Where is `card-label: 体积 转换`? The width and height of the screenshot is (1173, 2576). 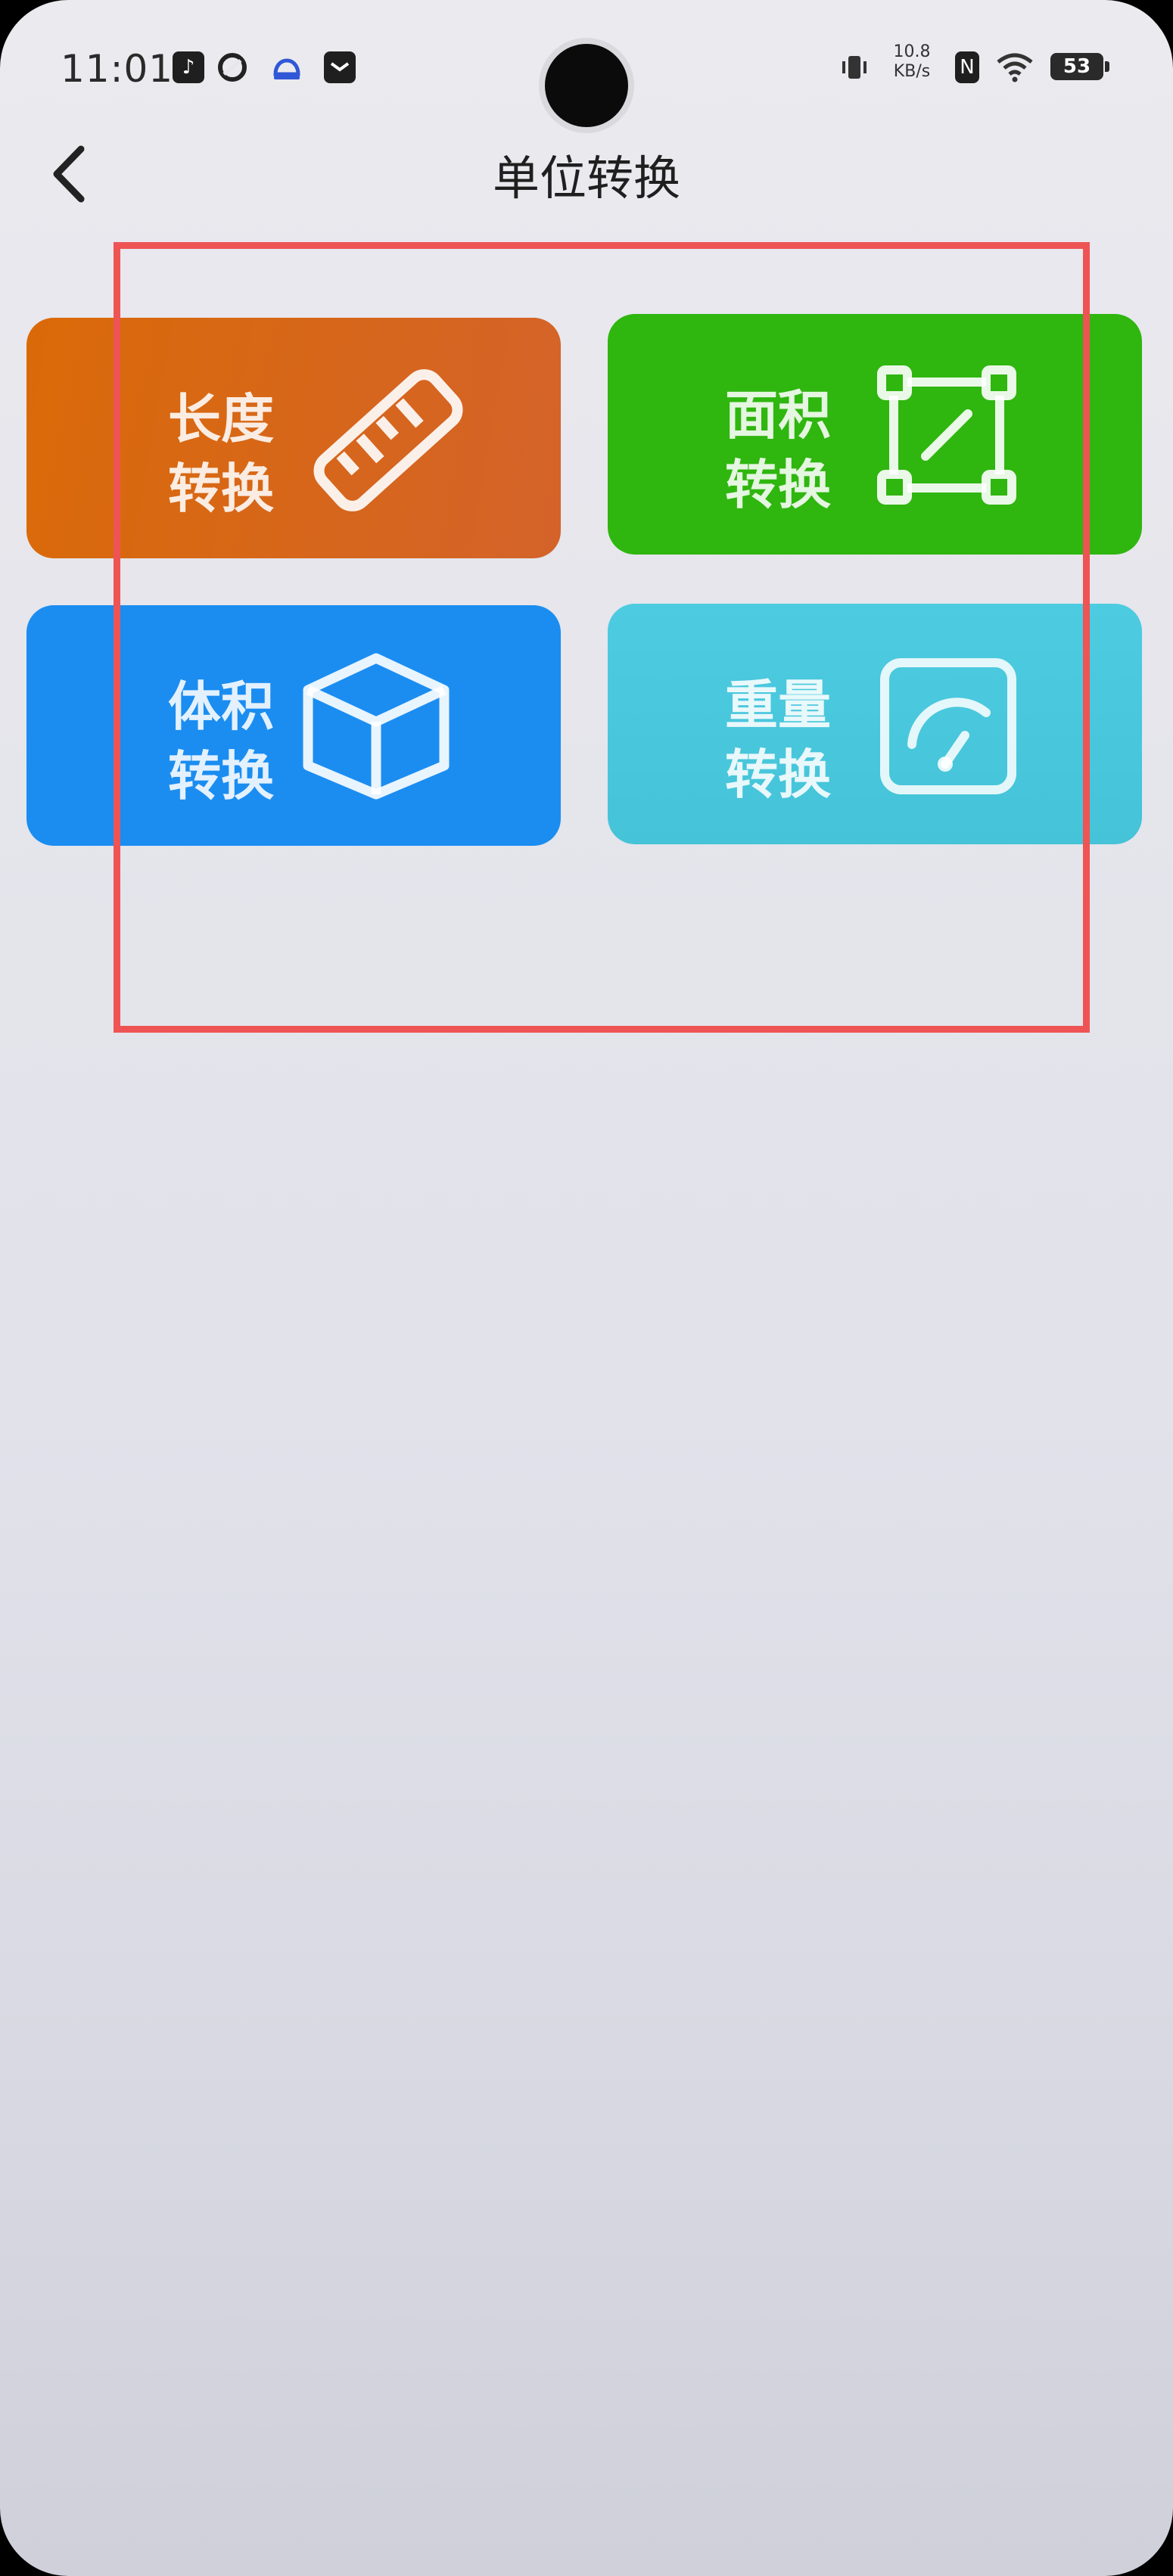
card-label: 体积 转换 is located at coordinates (221, 741).